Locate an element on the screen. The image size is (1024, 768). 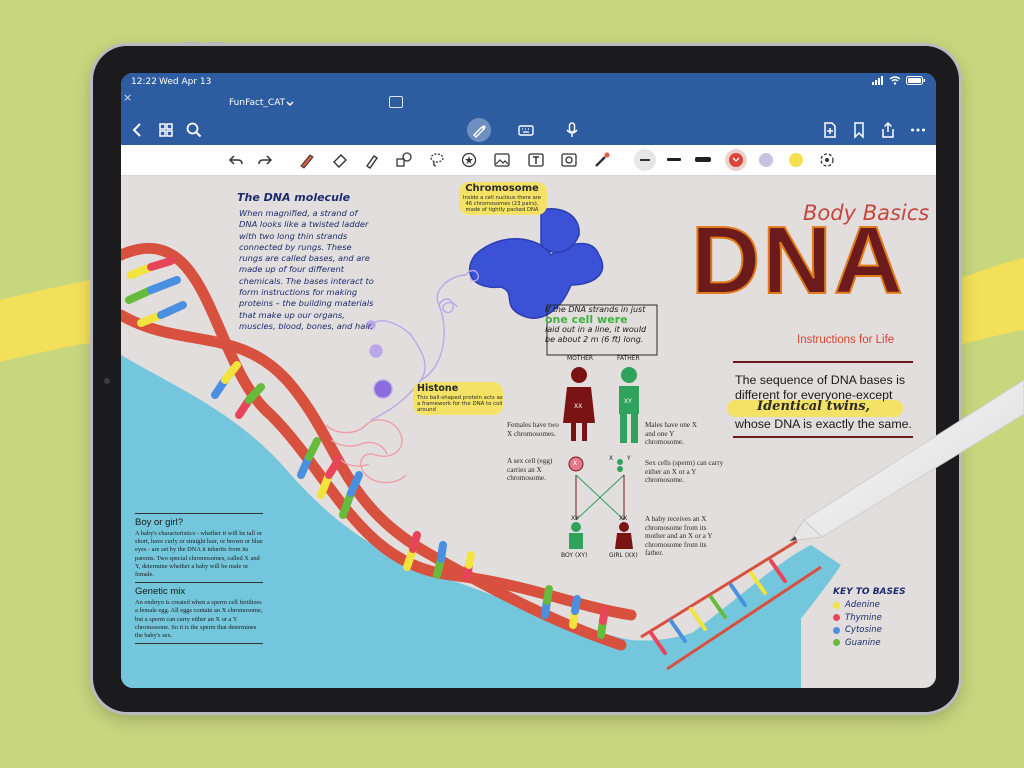
color-swatch-yellow is located at coordinates (796, 160).